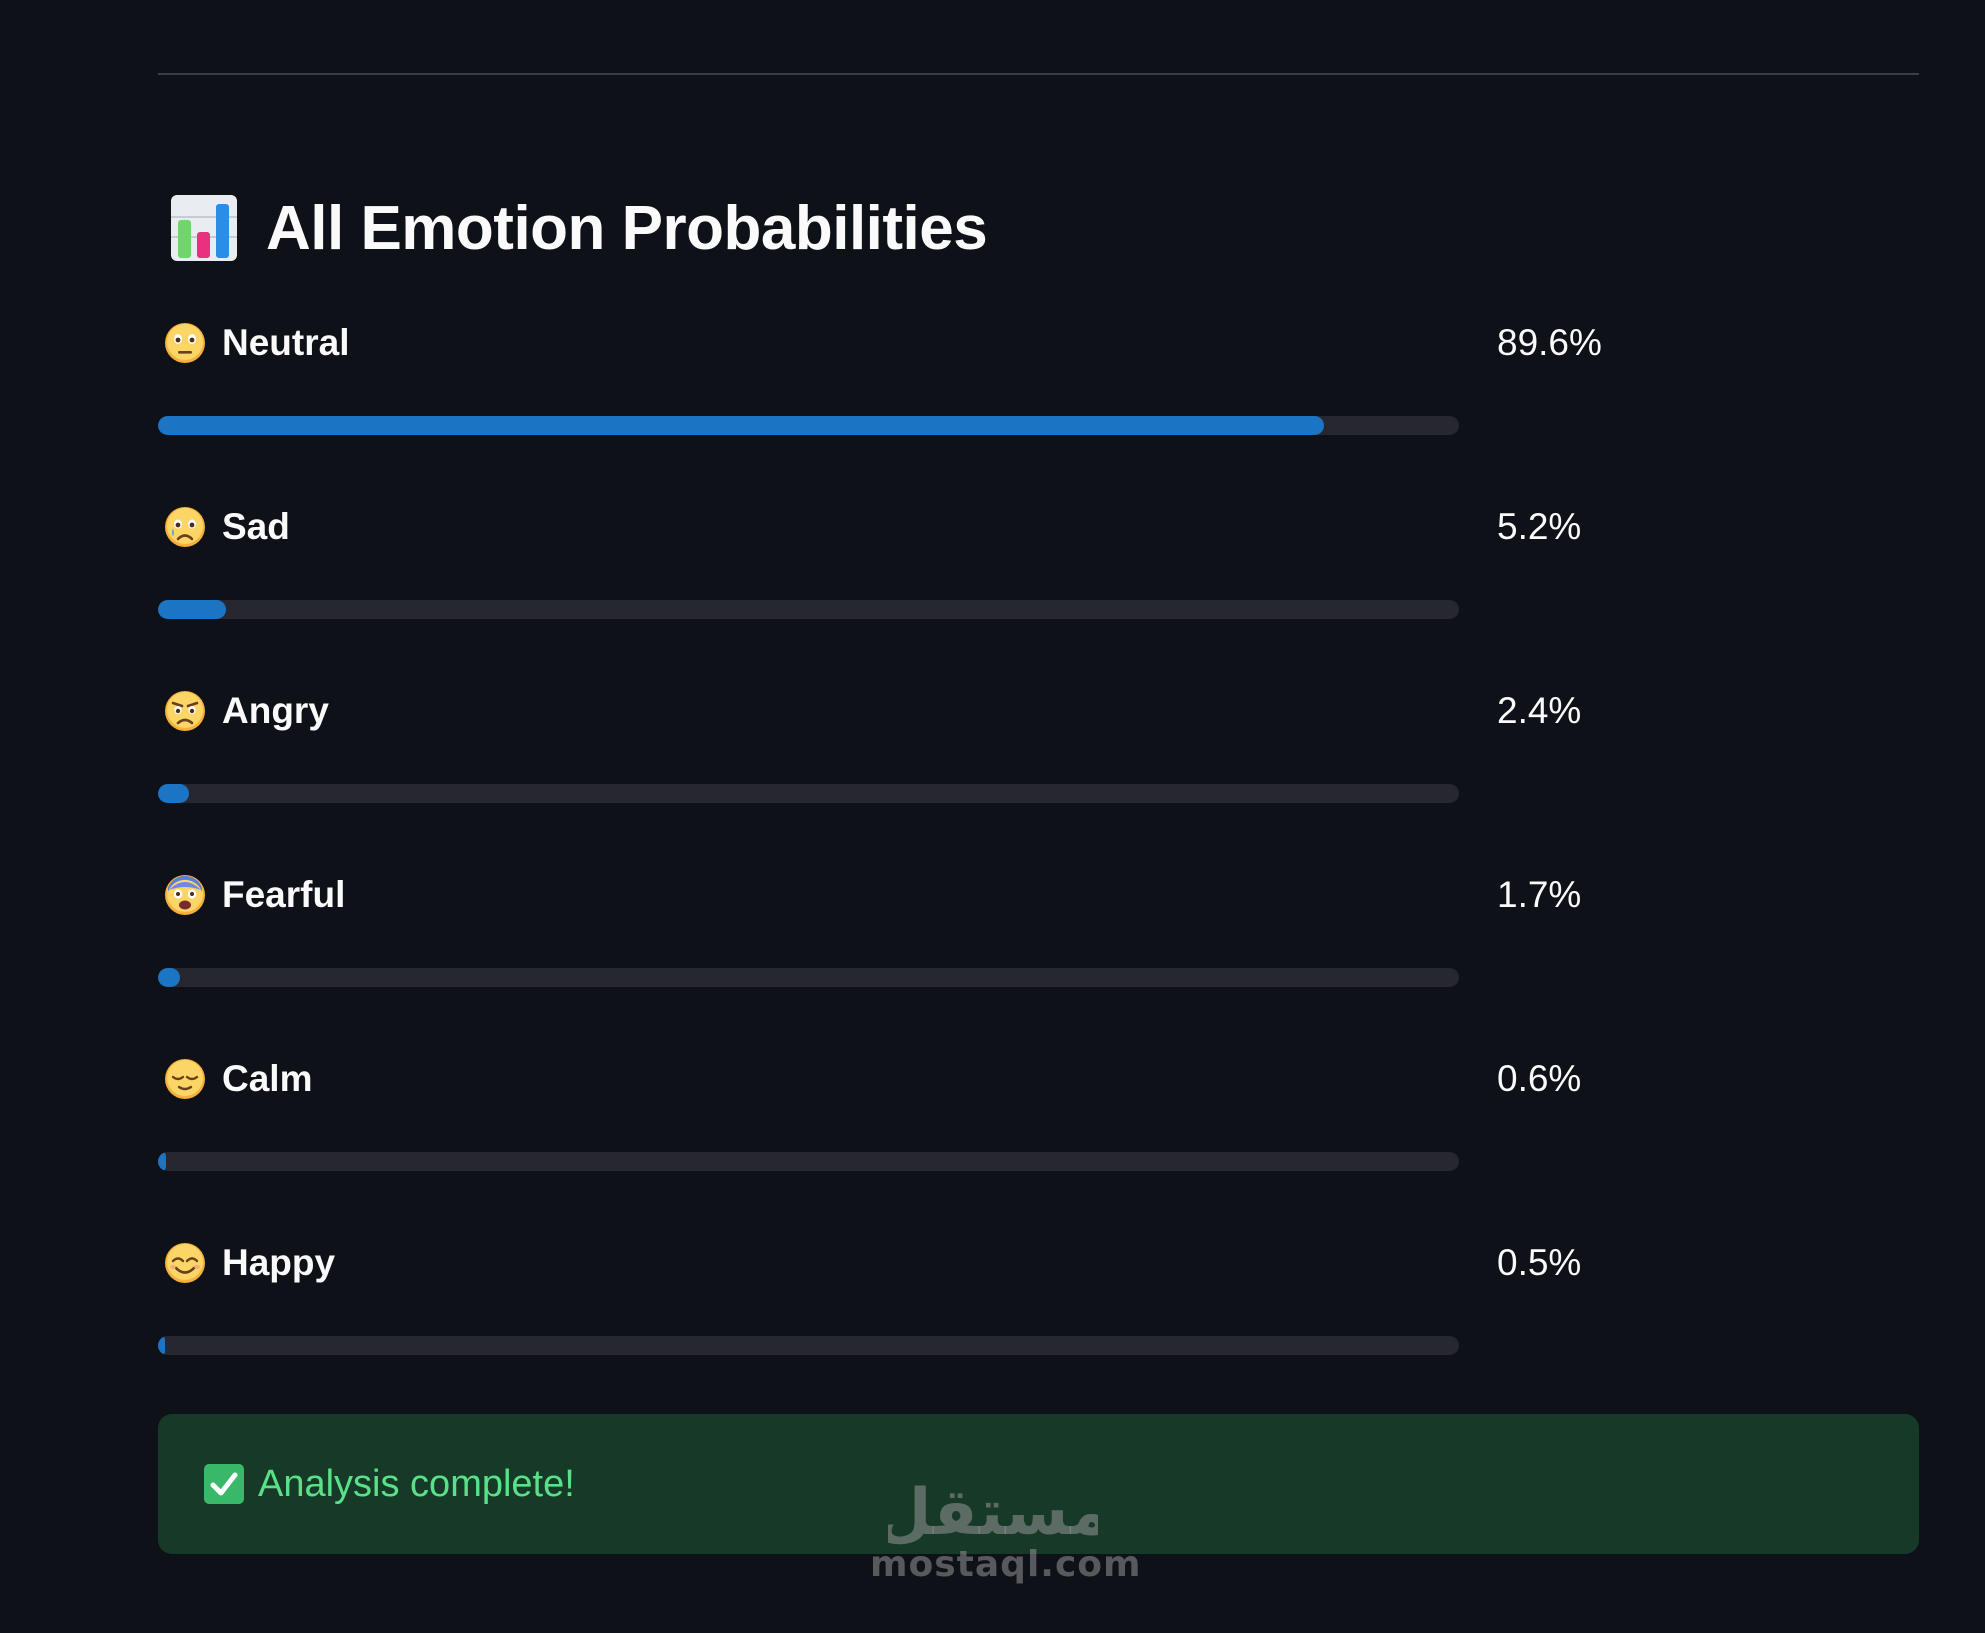 The height and width of the screenshot is (1633, 1985). Describe the element at coordinates (275, 710) in the screenshot. I see `emotion-label: Angry` at that location.